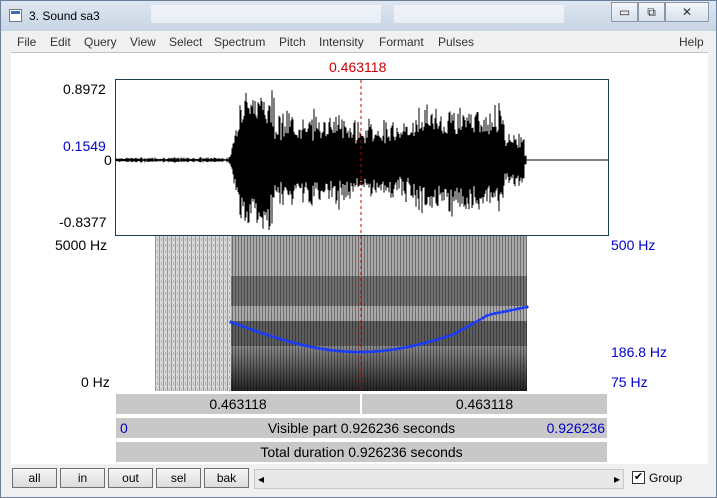  Describe the element at coordinates (64, 16) in the screenshot. I see `window-title: 3. Sound sa3` at that location.